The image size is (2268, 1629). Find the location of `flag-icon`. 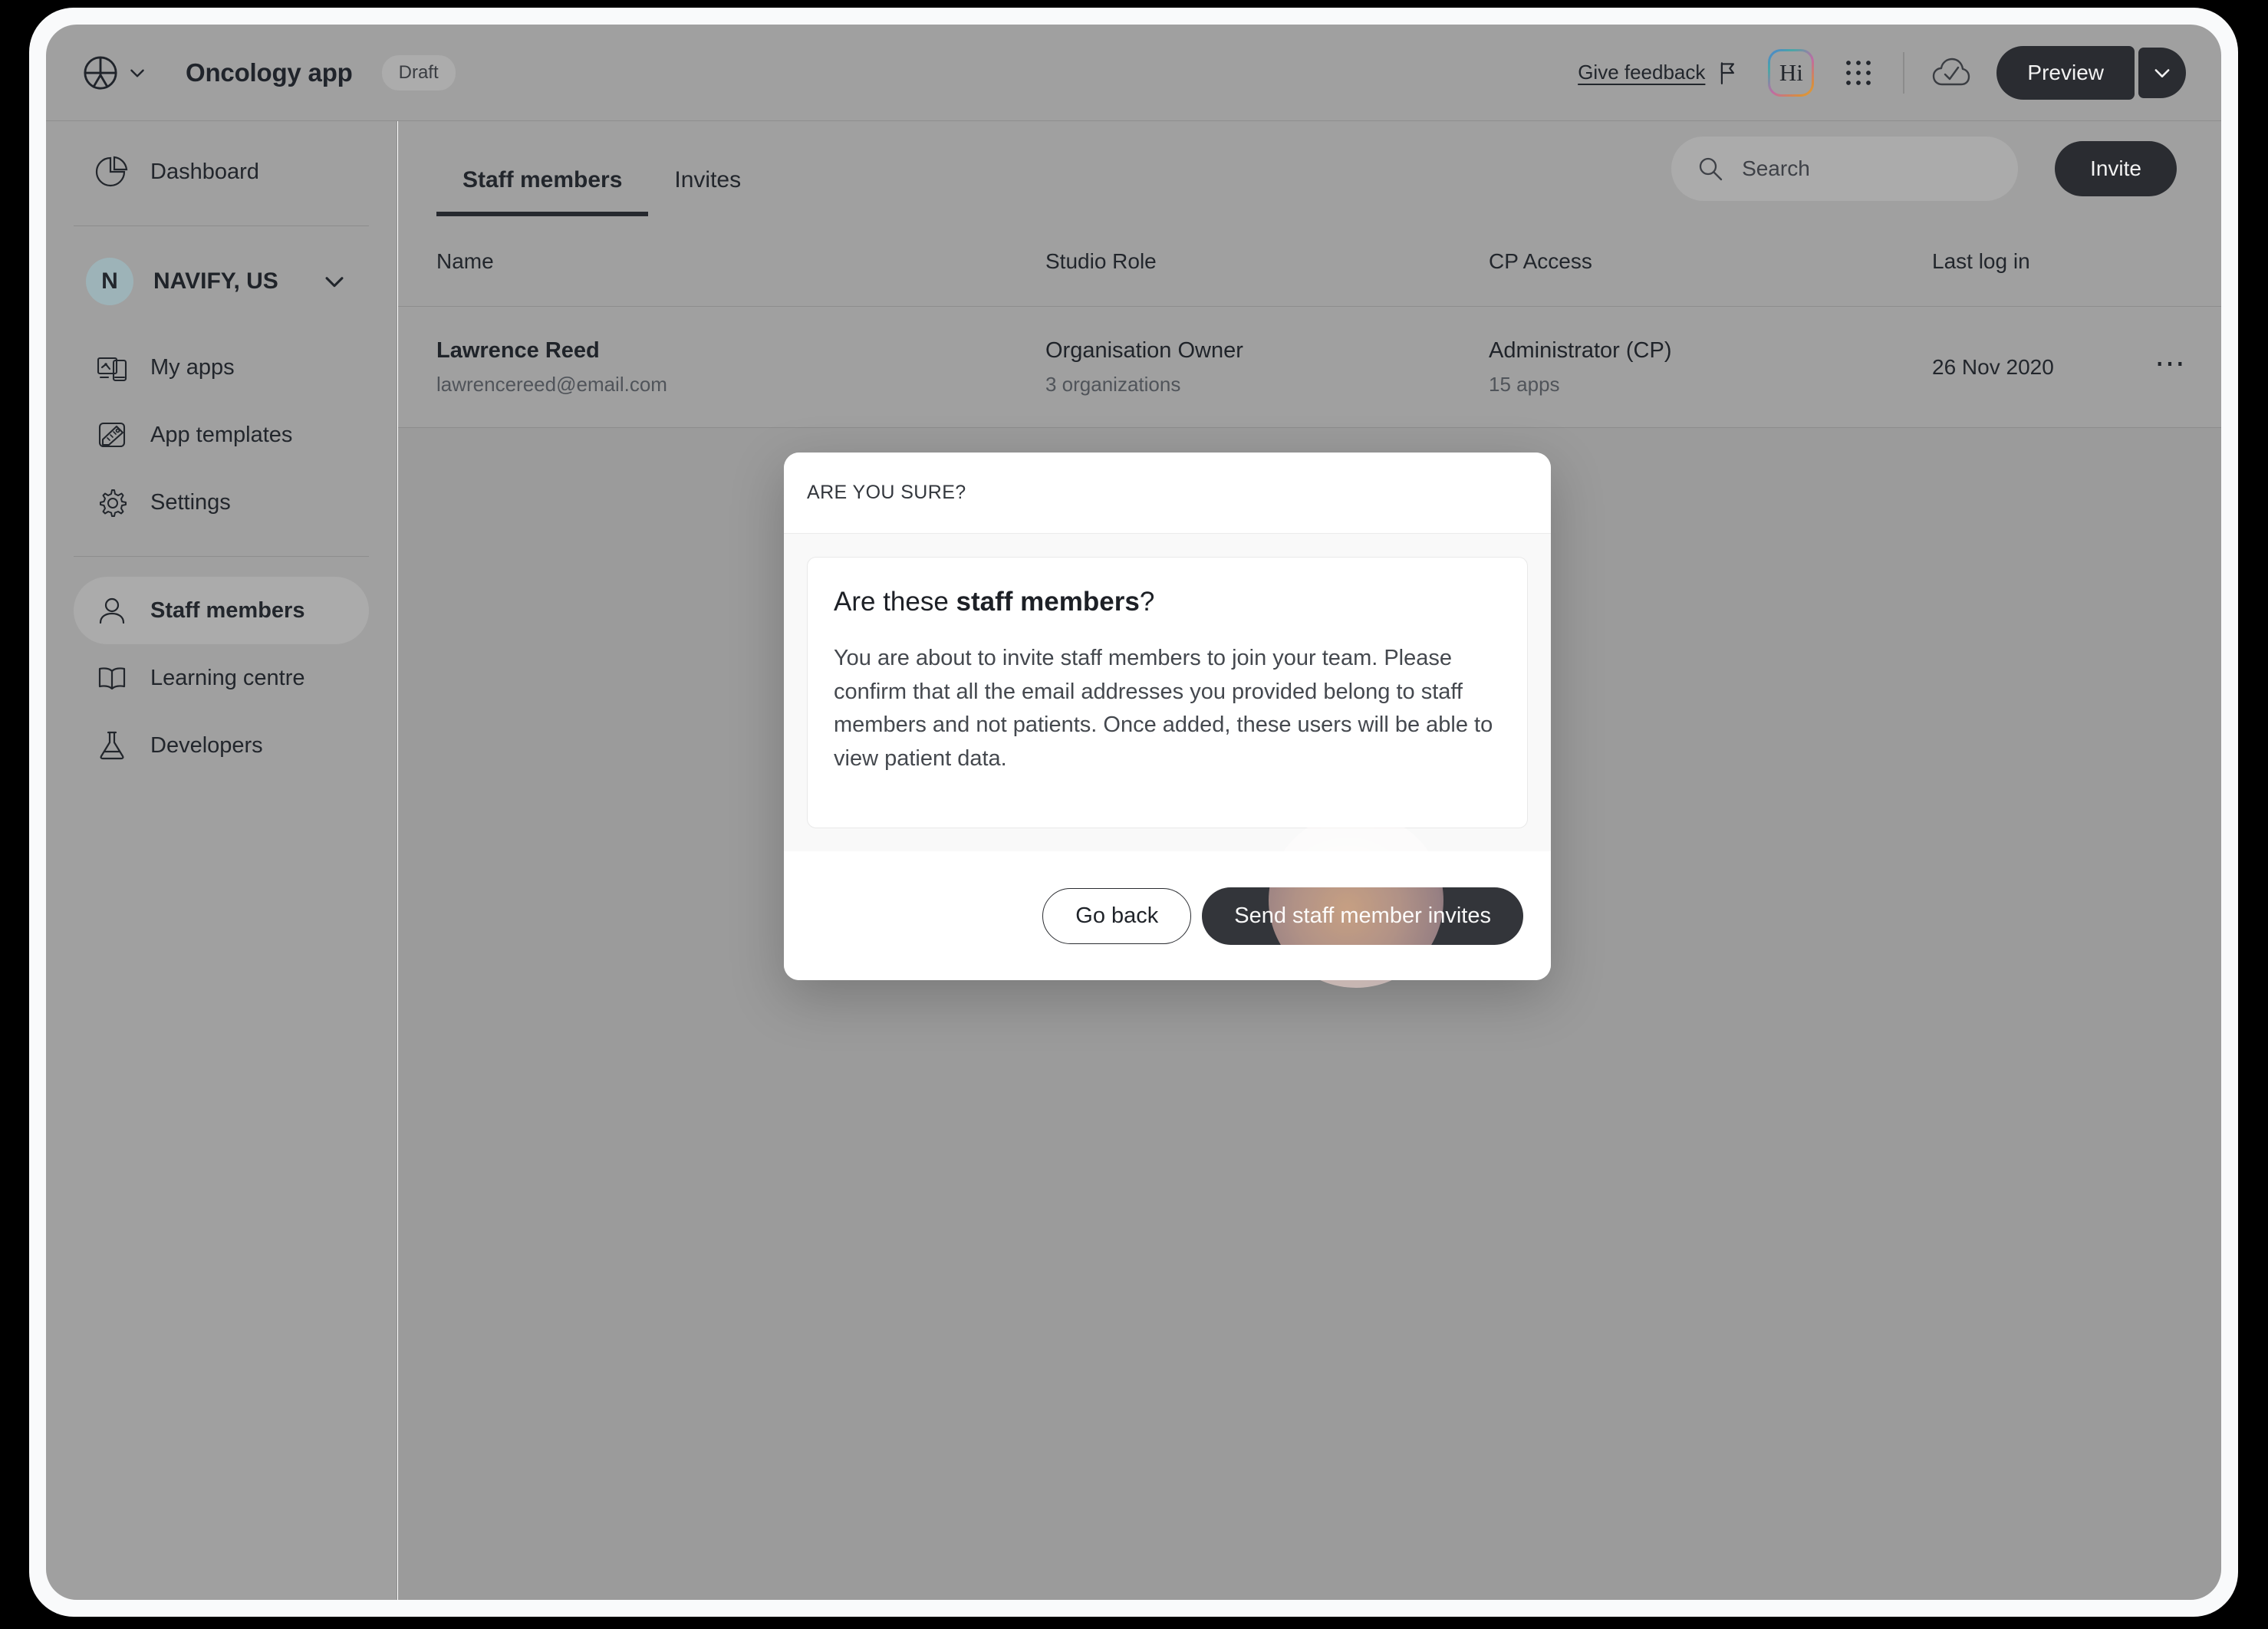

flag-icon is located at coordinates (1728, 72).